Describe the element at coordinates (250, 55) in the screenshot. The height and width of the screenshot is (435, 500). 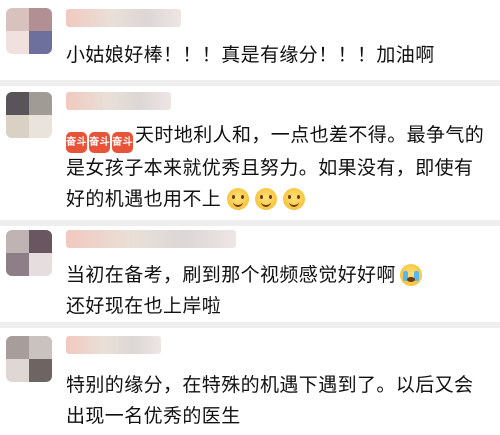
I see `comment-text-content: 小姑娘好棒！！！真是有缘分！！！加油啊` at that location.